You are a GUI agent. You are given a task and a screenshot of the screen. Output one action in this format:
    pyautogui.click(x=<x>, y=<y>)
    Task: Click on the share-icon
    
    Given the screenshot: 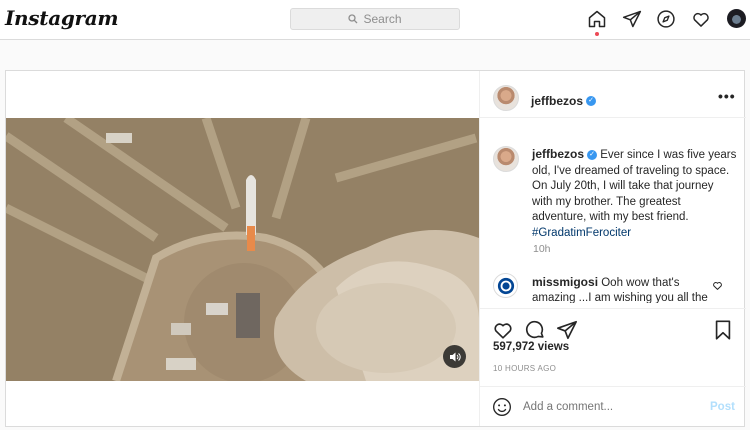 What is the action you would take?
    pyautogui.click(x=567, y=330)
    